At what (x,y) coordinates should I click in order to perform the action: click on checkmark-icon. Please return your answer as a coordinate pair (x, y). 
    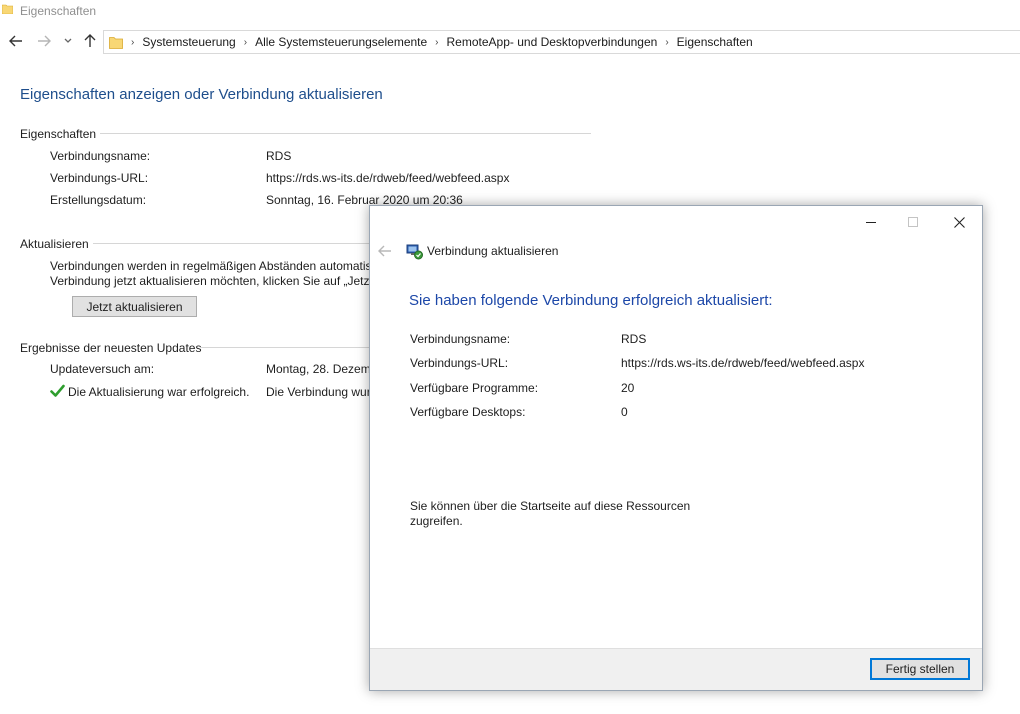
    Looking at the image, I should click on (57, 390).